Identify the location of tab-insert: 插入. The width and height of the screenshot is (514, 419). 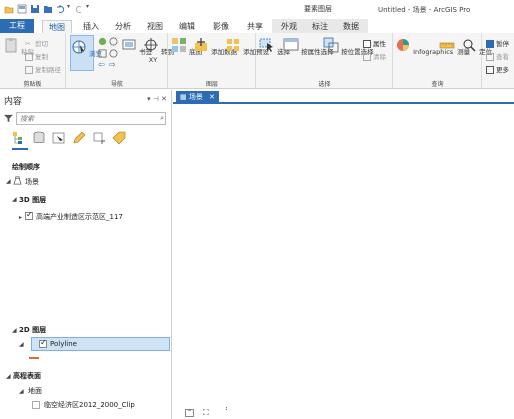
(91, 26).